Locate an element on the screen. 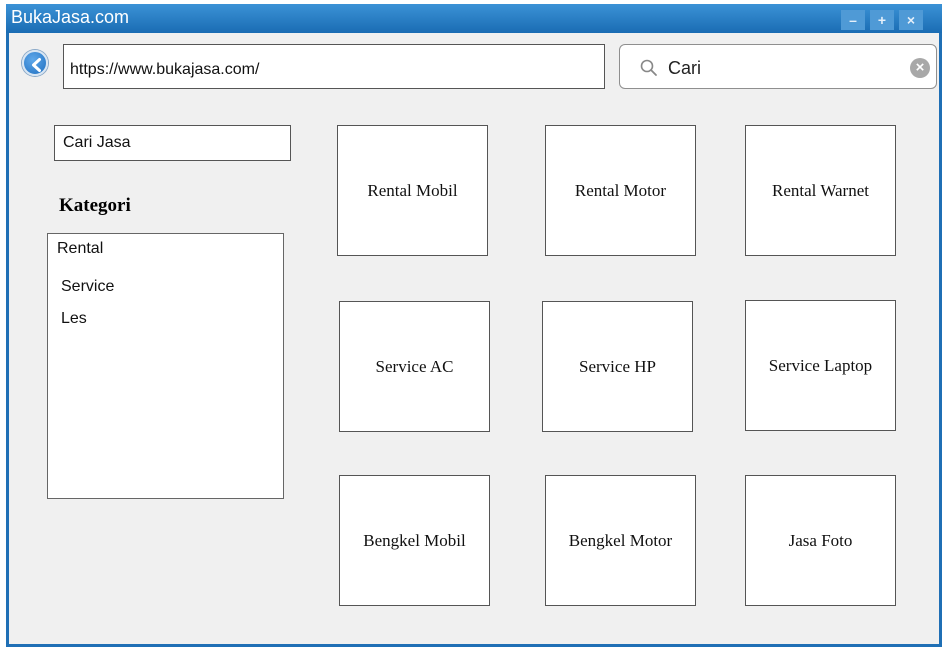  close-window-button: × is located at coordinates (911, 20).